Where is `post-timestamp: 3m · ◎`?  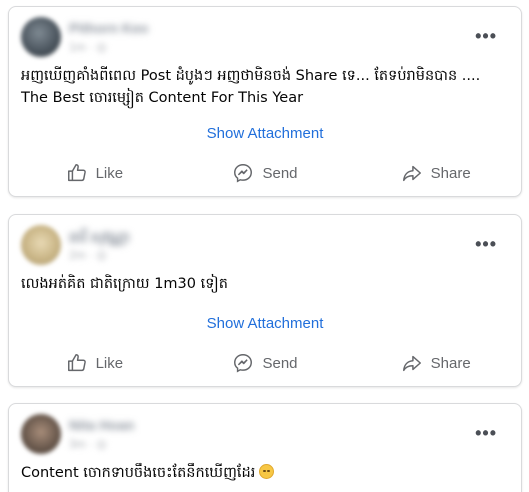 post-timestamp: 3m · ◎ is located at coordinates (88, 444).